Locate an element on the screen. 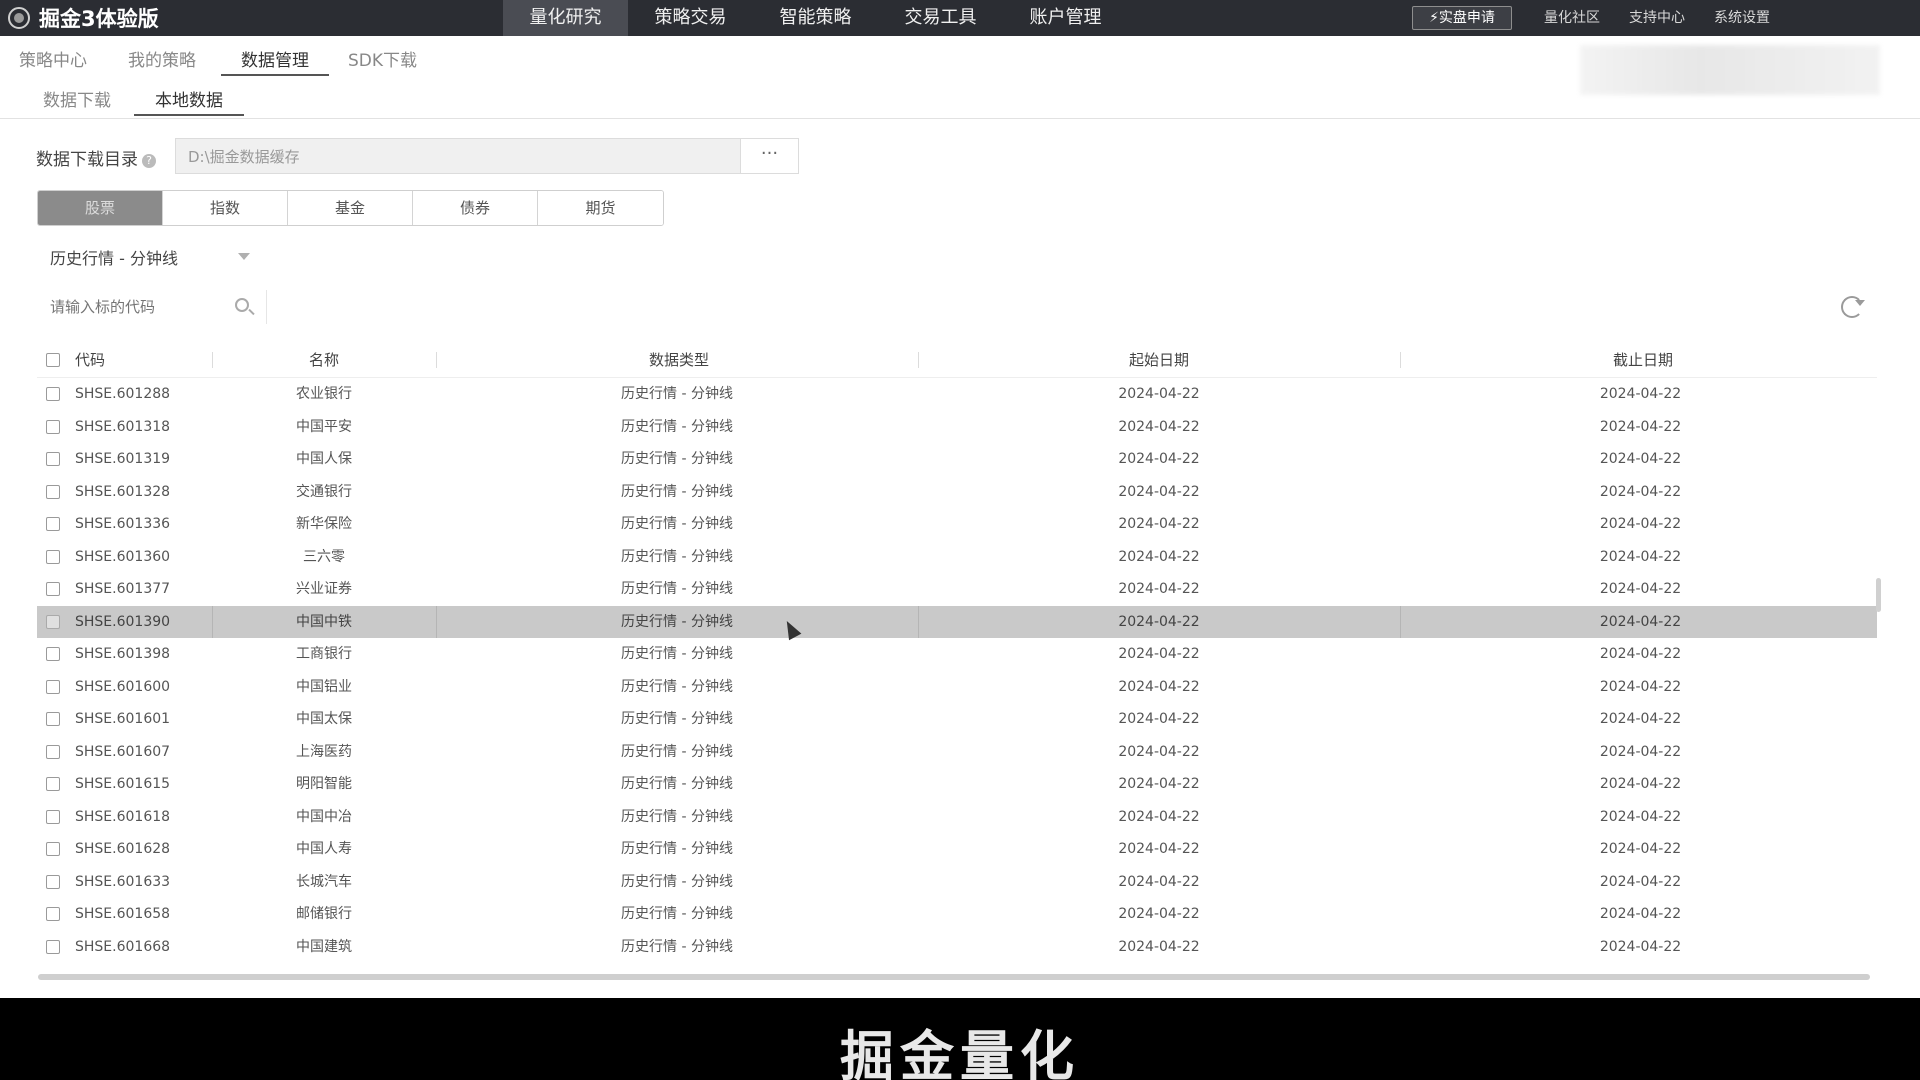 The height and width of the screenshot is (1080, 1920). tab-bonds: 债券 is located at coordinates (475, 208).